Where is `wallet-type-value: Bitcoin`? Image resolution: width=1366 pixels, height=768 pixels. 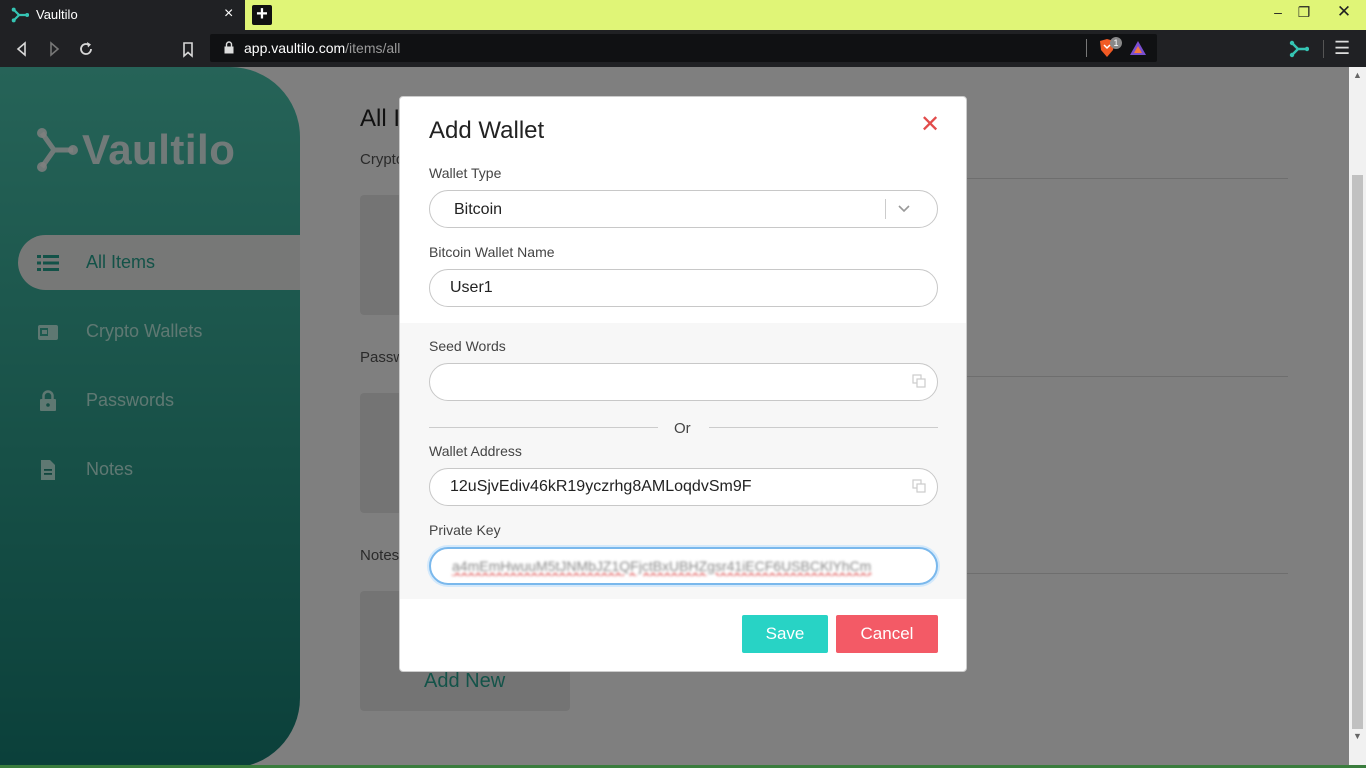
wallet-type-value: Bitcoin is located at coordinates (478, 209).